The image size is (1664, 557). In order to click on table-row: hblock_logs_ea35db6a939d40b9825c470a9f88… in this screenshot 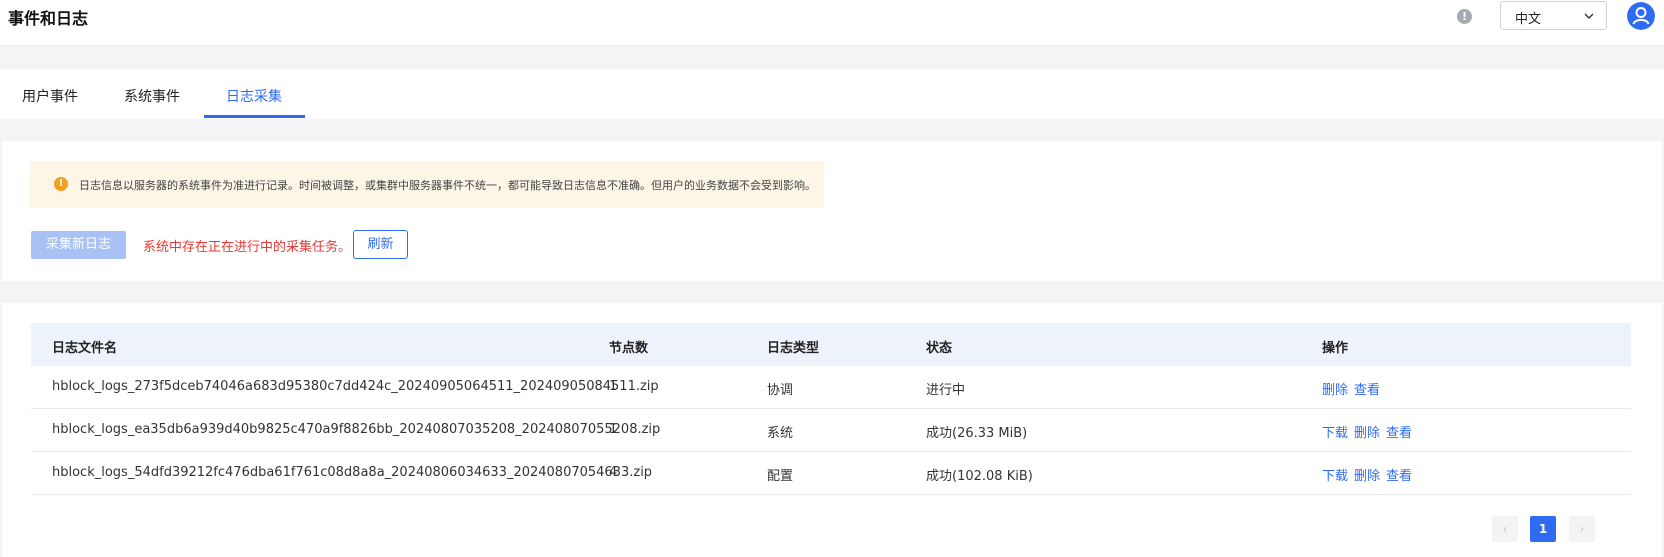, I will do `click(831, 430)`.